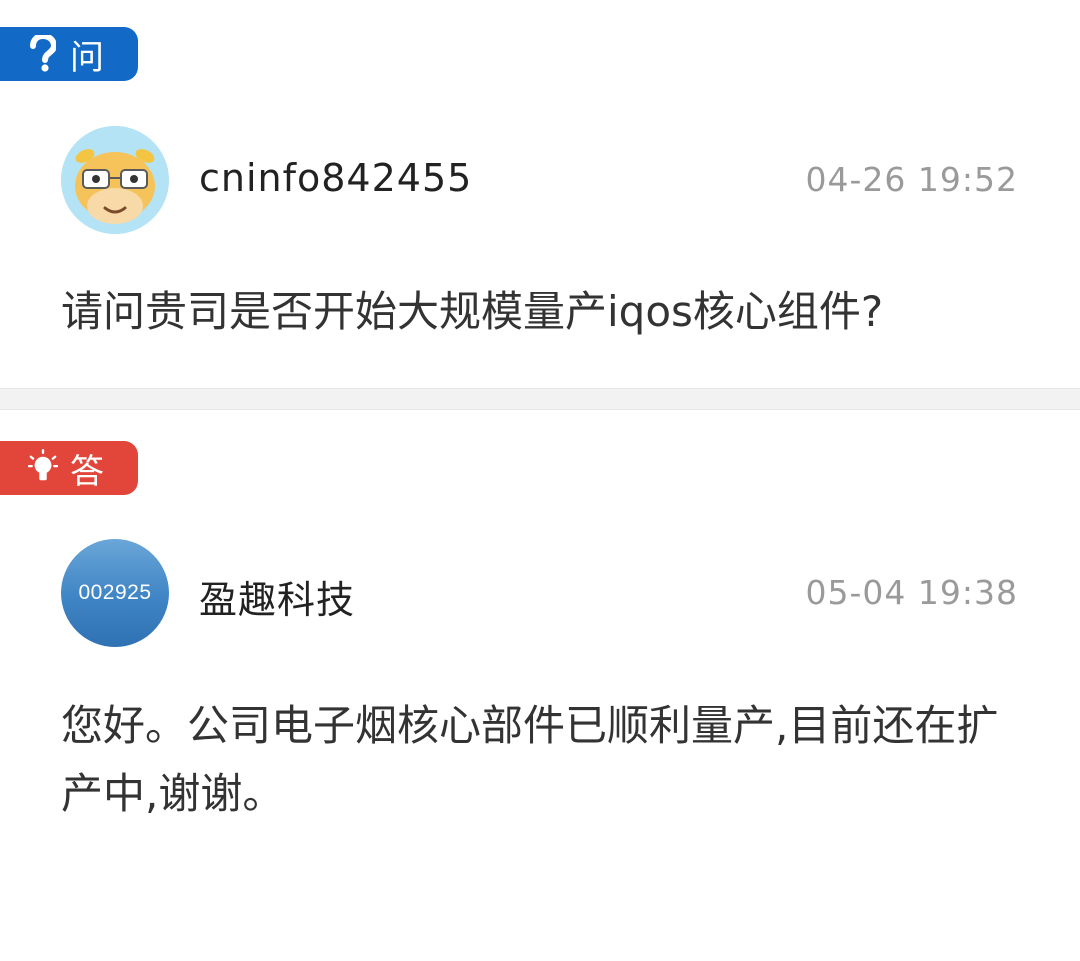  I want to click on timestamp: 04-26 19:52, so click(911, 179).